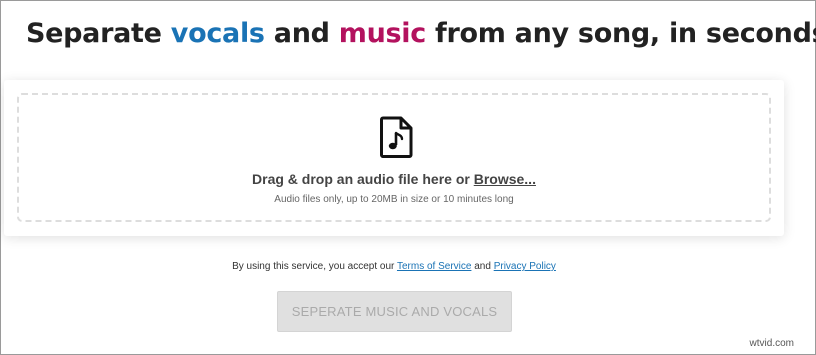 This screenshot has height=355, width=816. What do you see at coordinates (217, 33) in the screenshot?
I see `title-word-vocals: vocals` at bounding box center [217, 33].